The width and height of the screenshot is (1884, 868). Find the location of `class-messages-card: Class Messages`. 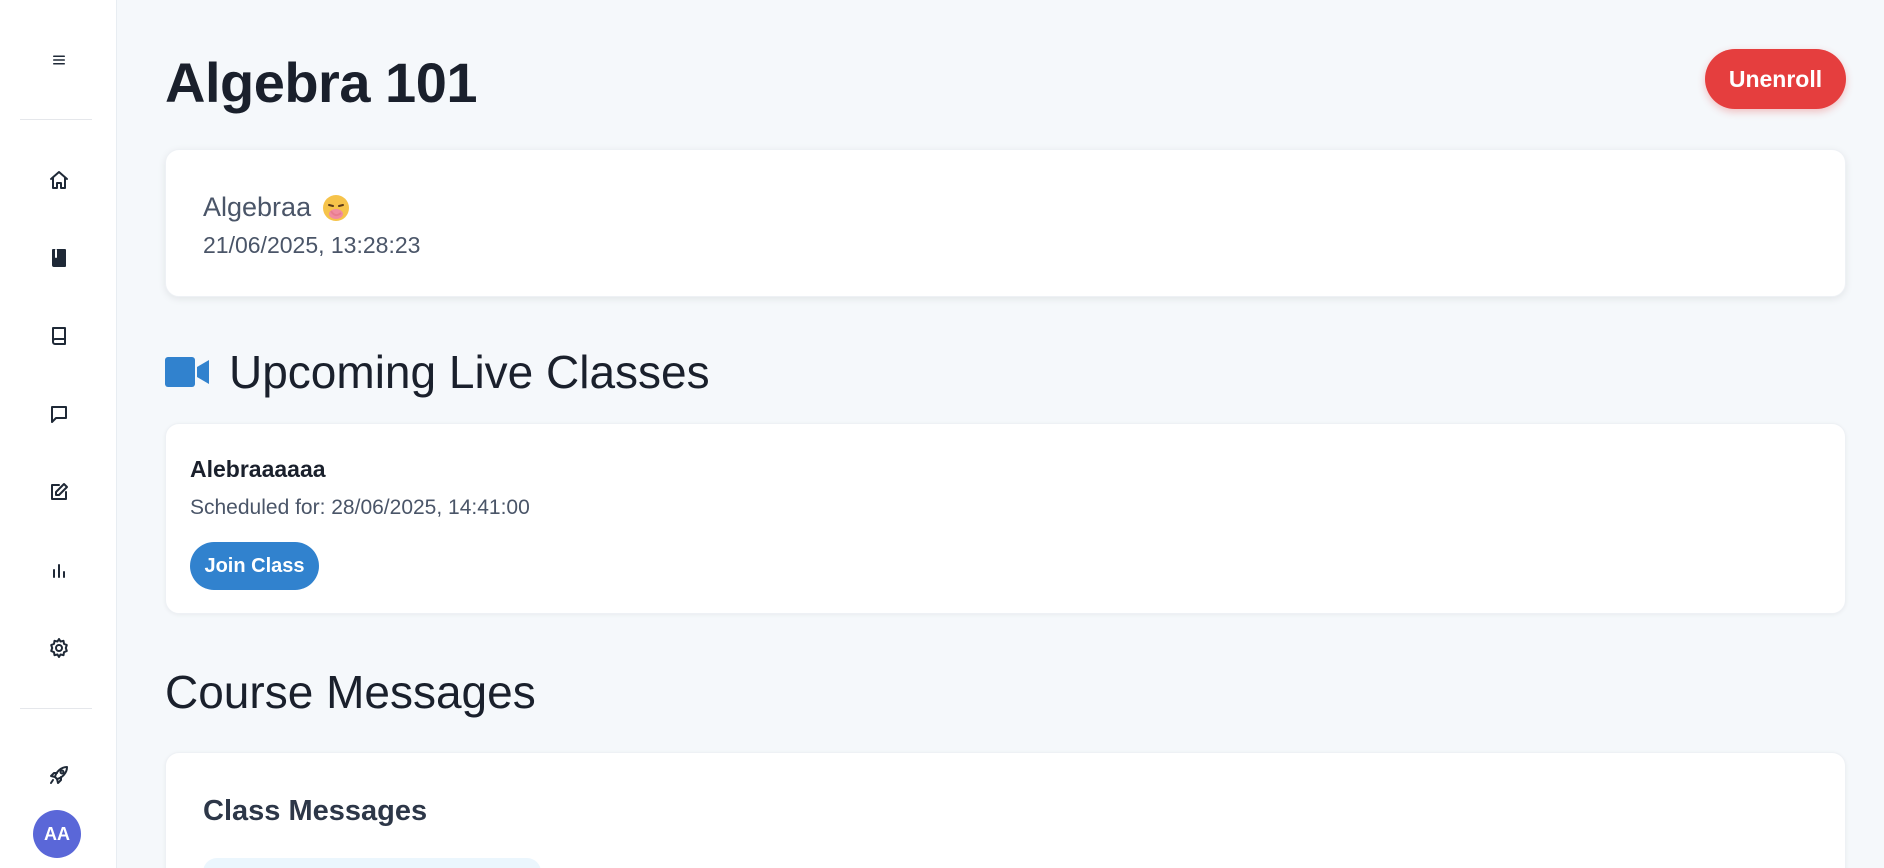

class-messages-card: Class Messages is located at coordinates (1005, 810).